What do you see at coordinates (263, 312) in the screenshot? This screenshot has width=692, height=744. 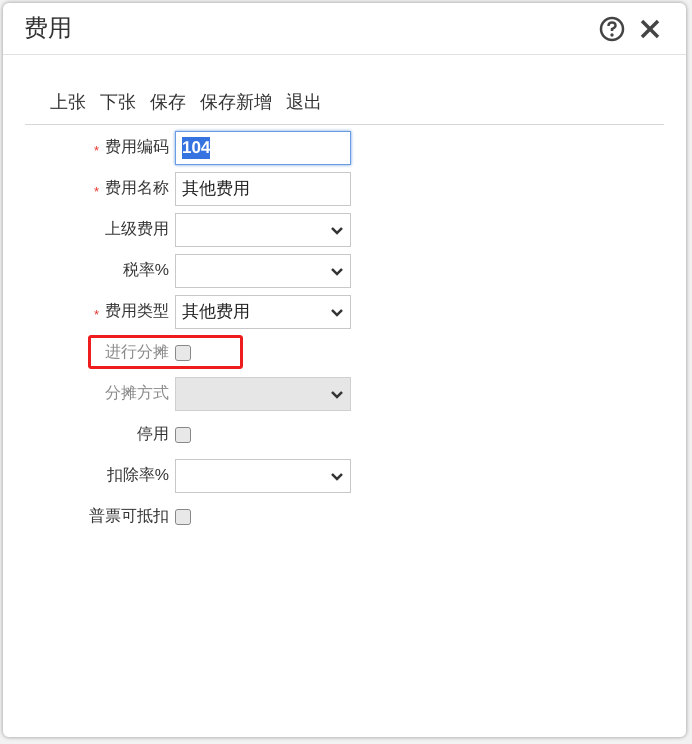 I see `select-field: 其他费用` at bounding box center [263, 312].